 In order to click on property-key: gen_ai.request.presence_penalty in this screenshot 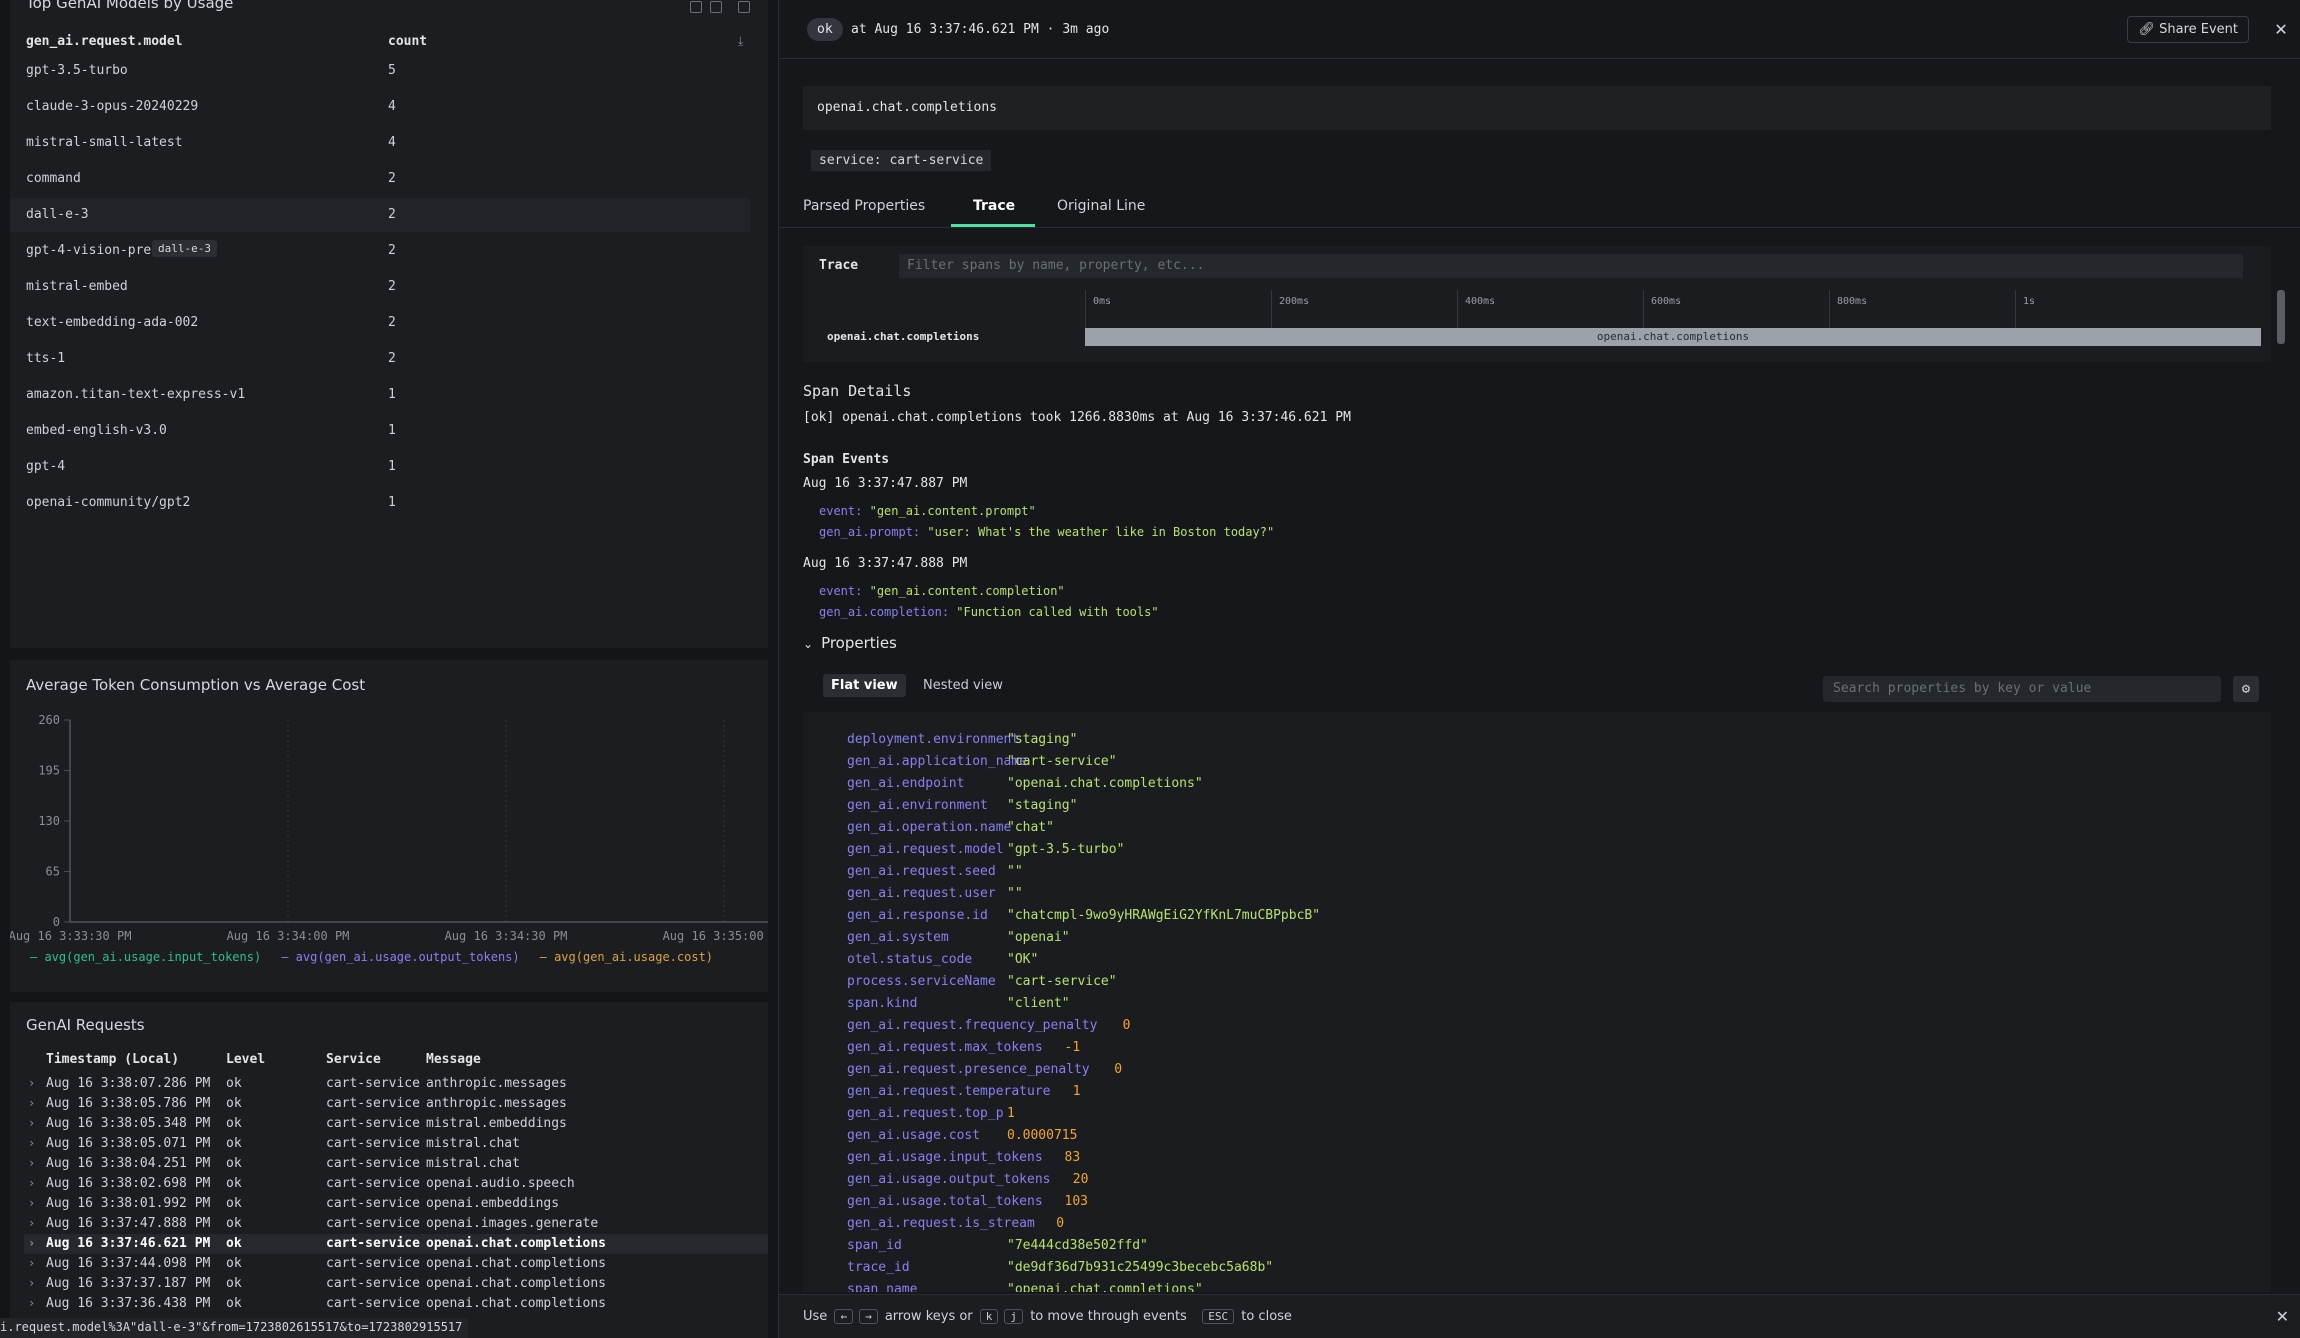, I will do `click(968, 1069)`.